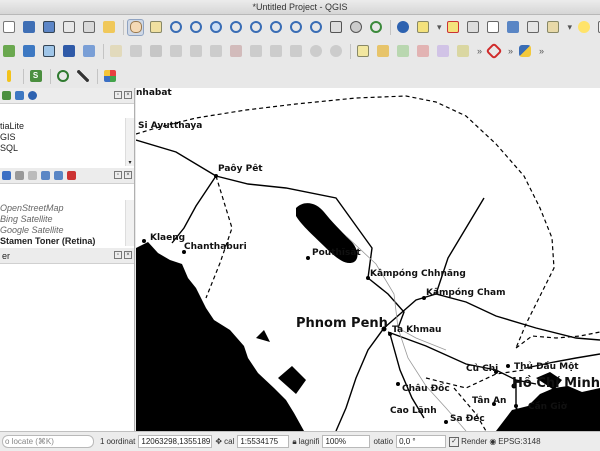 The width and height of the screenshot is (600, 451). What do you see at coordinates (275, 51) in the screenshot?
I see `copy-features-icon` at bounding box center [275, 51].